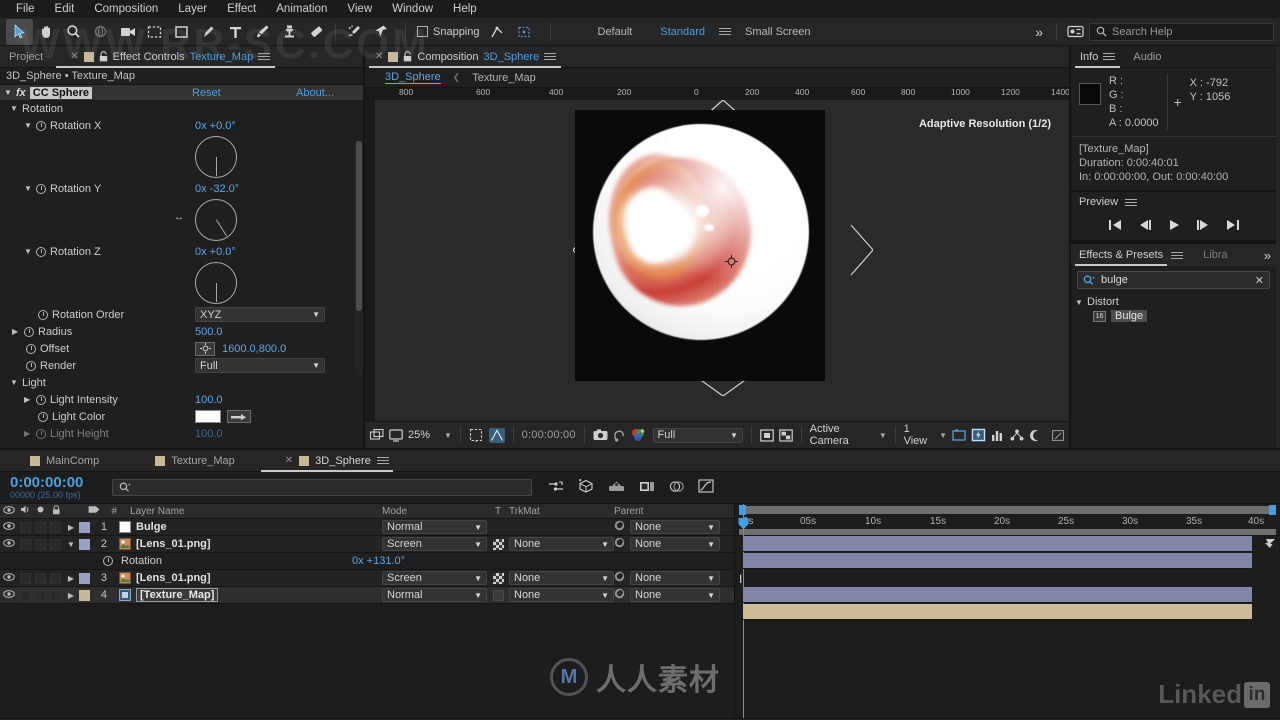  What do you see at coordinates (504, 78) in the screenshot?
I see `comp-tab-texture-map: Texture_Map` at bounding box center [504, 78].